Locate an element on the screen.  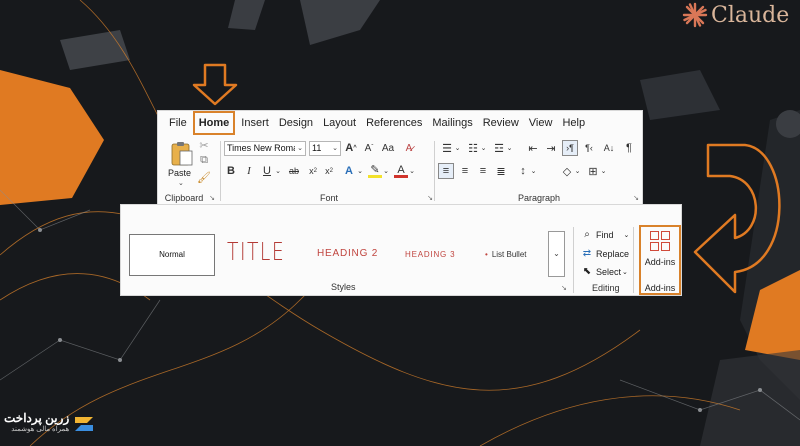
style-title: TITLE is located at coordinates (256, 251).